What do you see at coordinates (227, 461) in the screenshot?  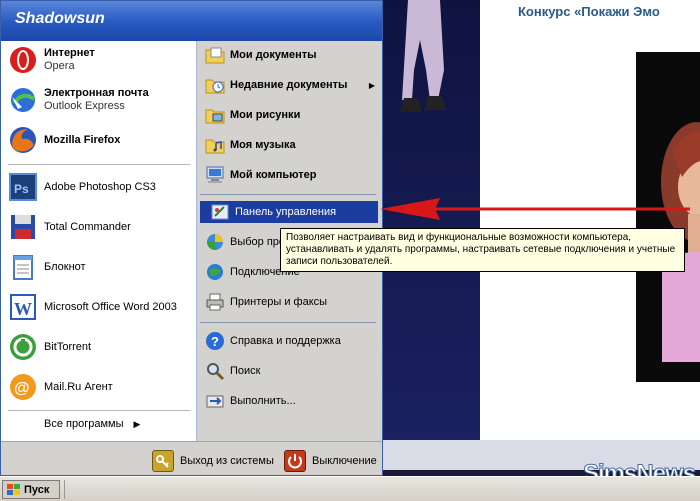 I see `logoff-label: Выход из системы` at bounding box center [227, 461].